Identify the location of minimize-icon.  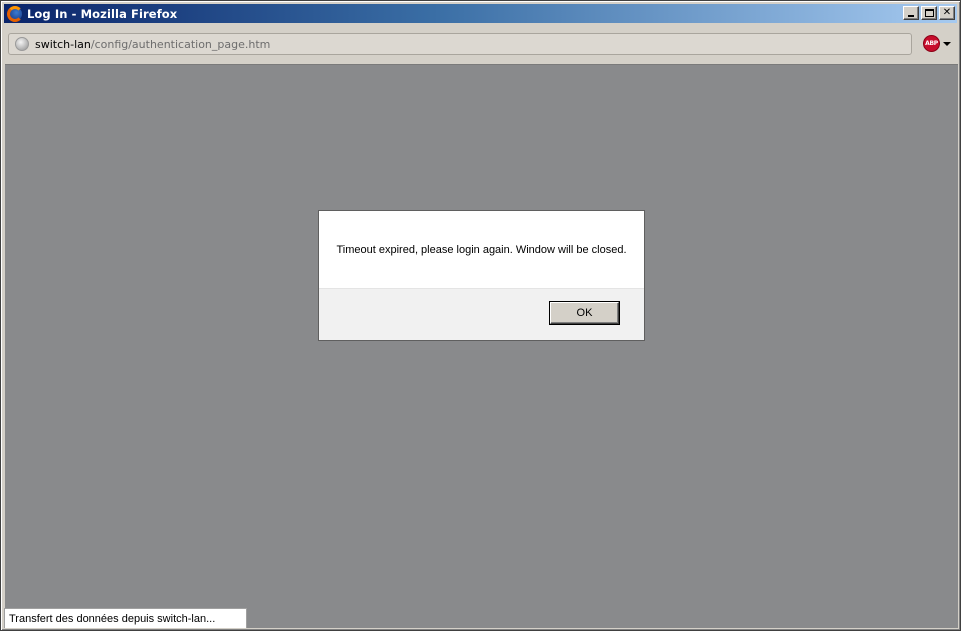
(911, 16).